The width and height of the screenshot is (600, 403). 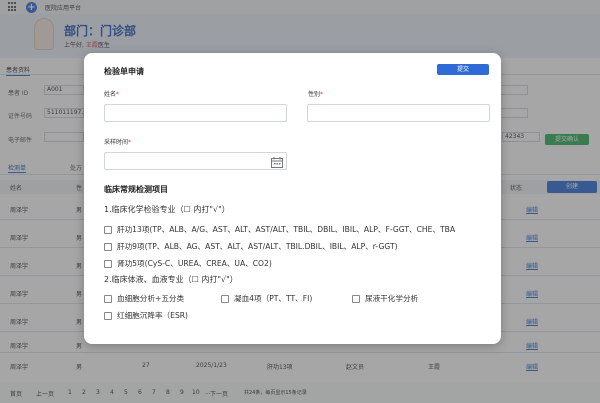 I want to click on name-input, so click(x=195, y=113).